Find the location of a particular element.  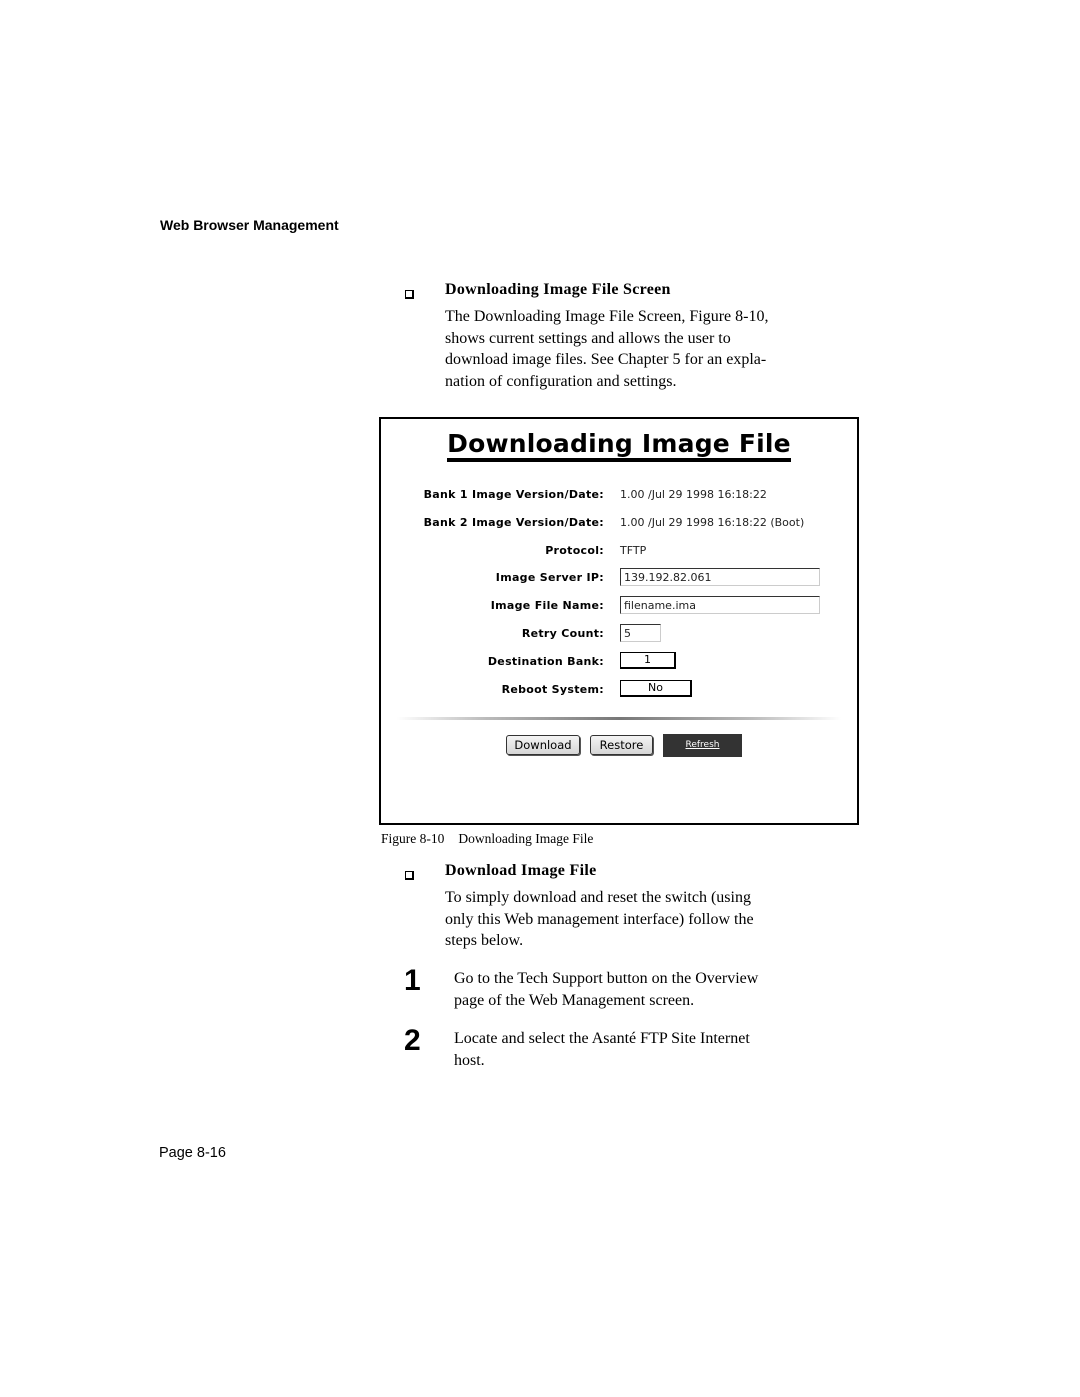

bank1-value: 1.00 /Jul 29 1998 16:18:22 is located at coordinates (693, 494).